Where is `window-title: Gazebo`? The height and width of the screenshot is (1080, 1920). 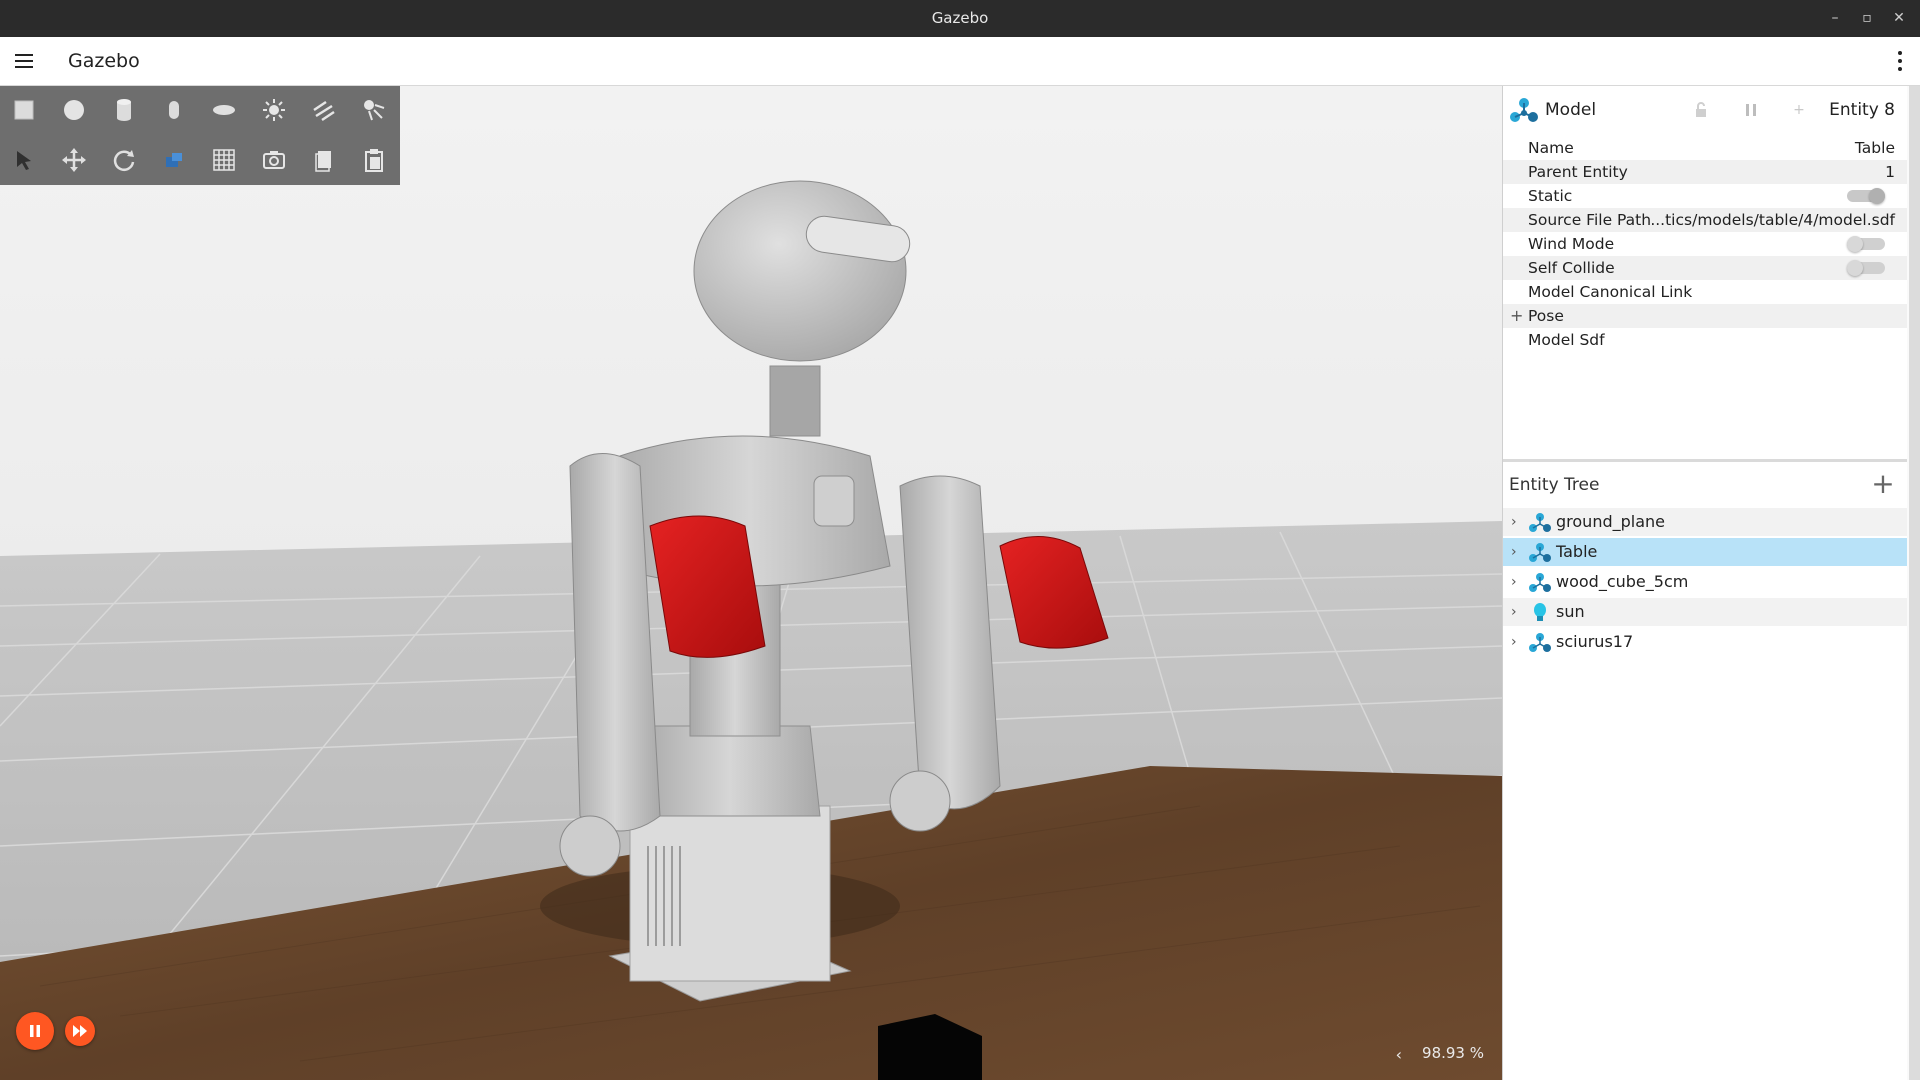
window-title: Gazebo is located at coordinates (960, 18).